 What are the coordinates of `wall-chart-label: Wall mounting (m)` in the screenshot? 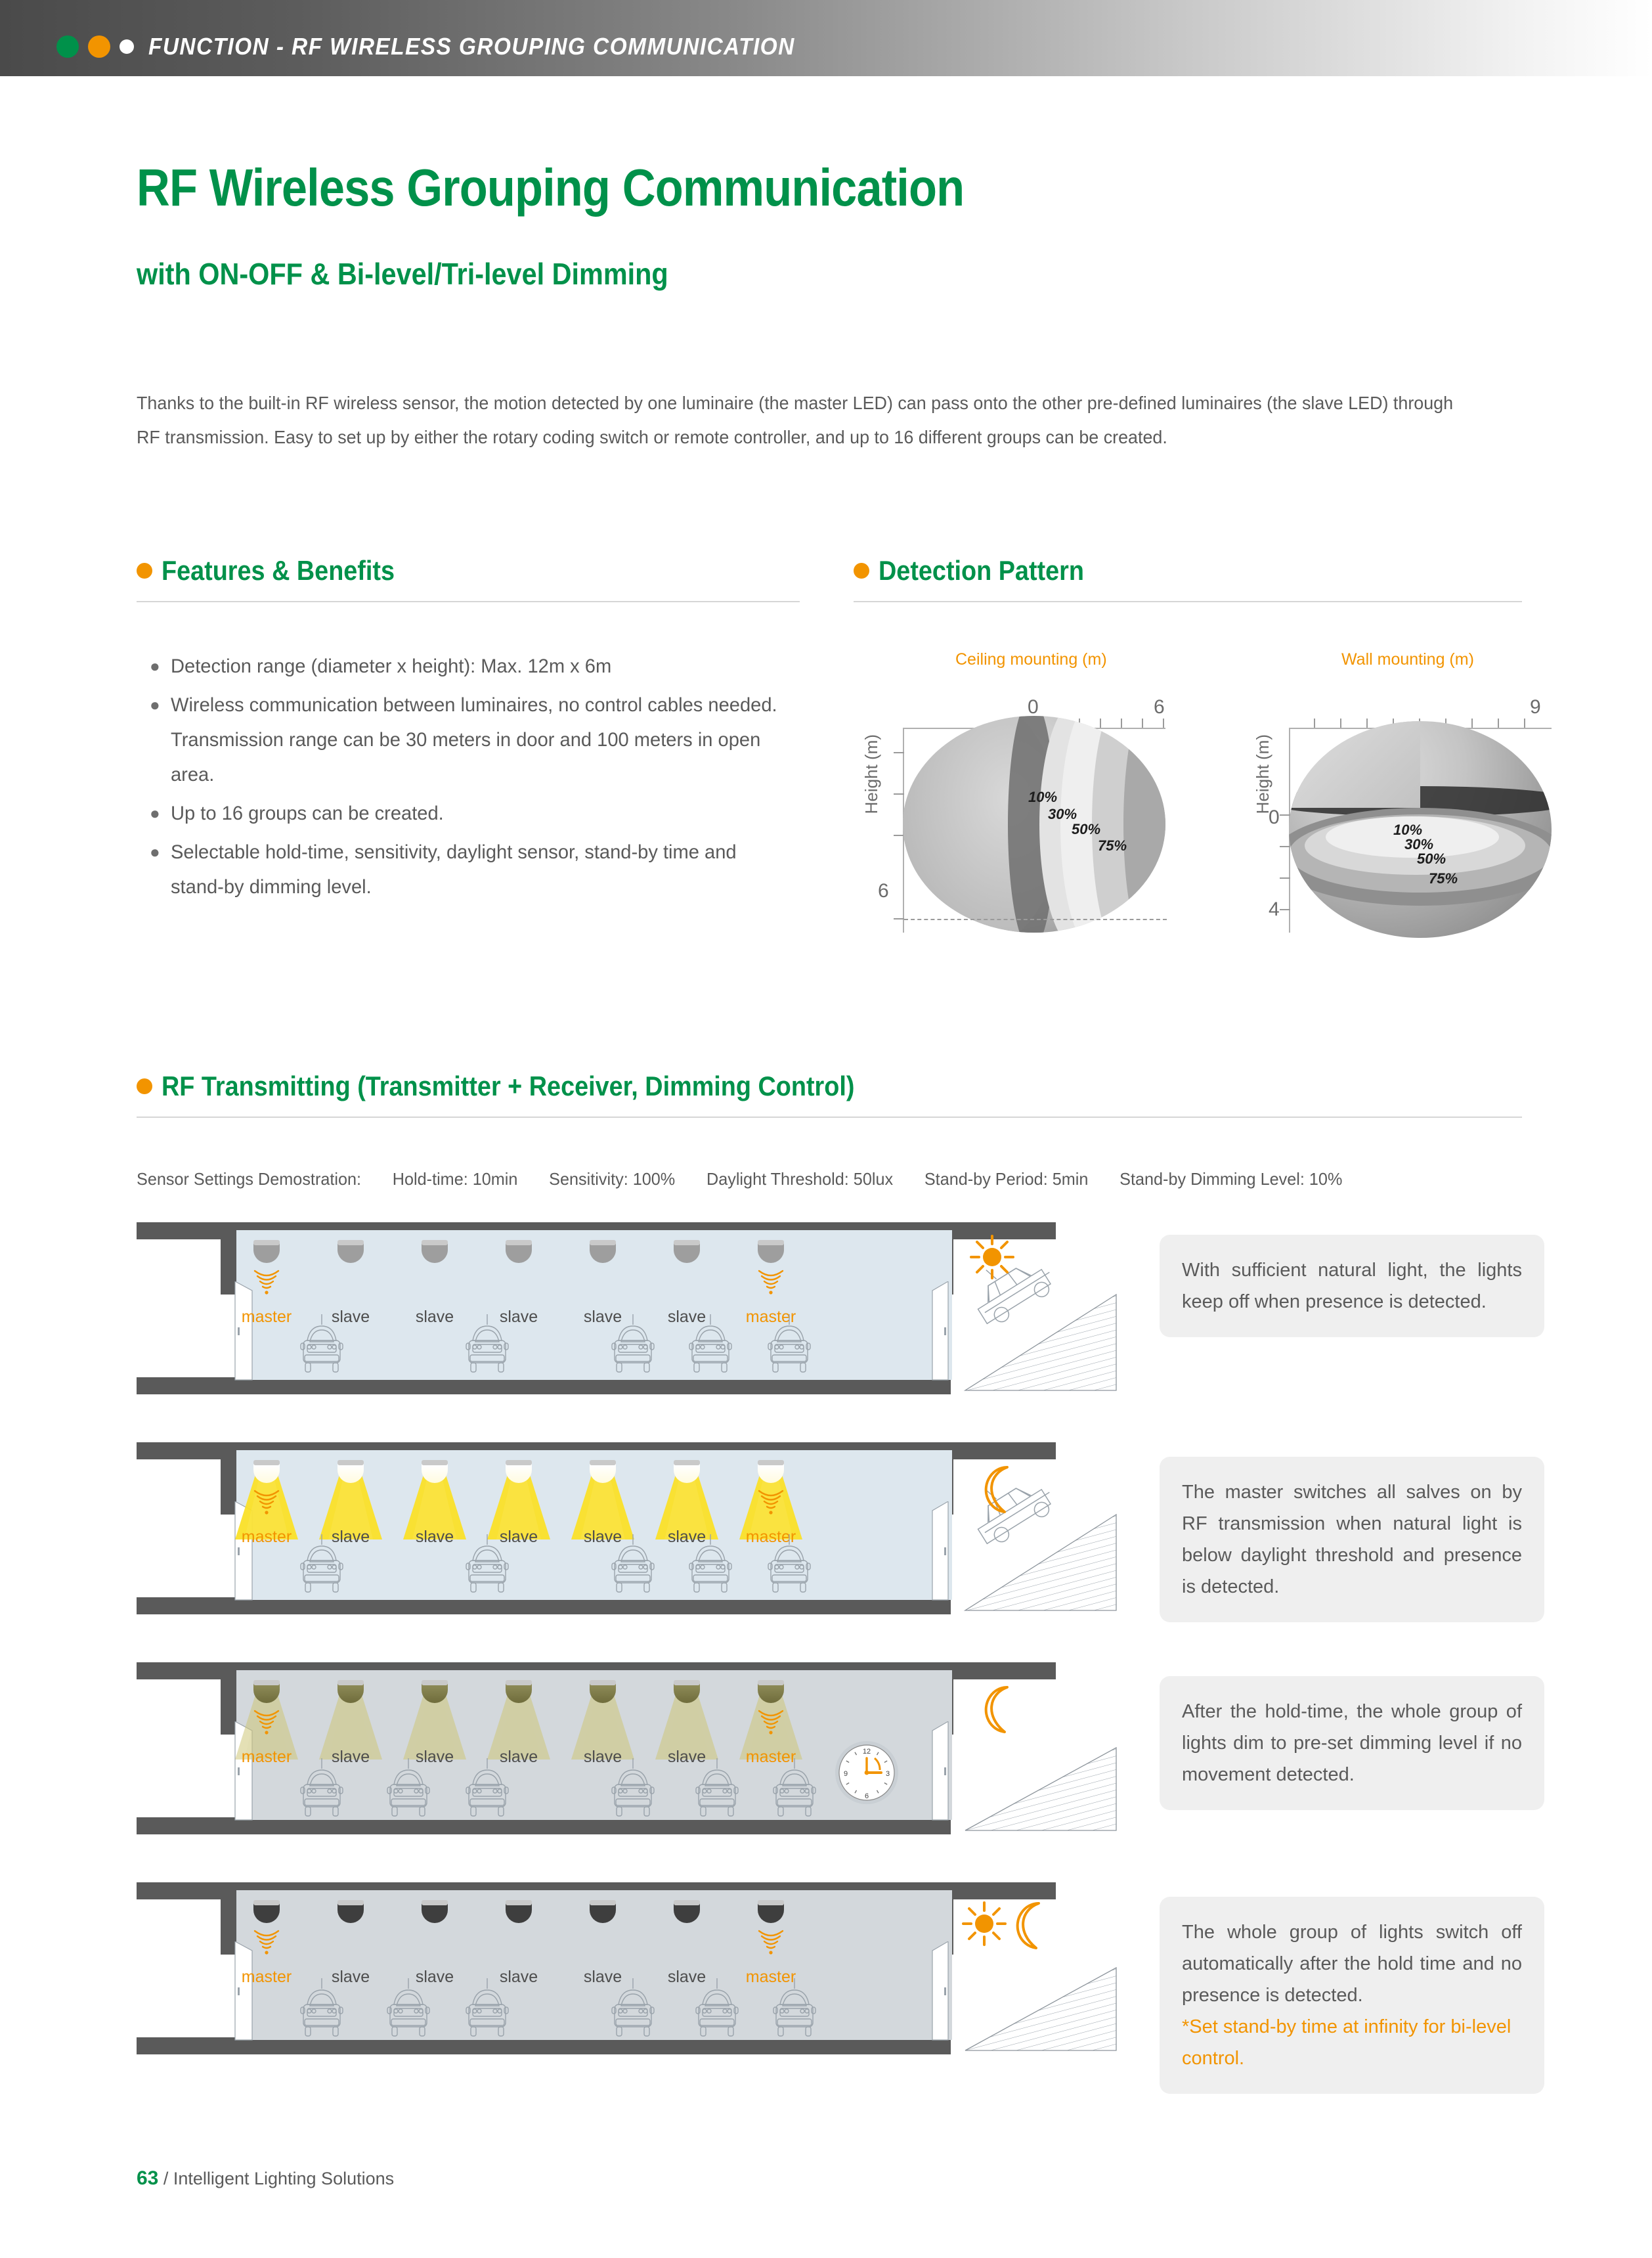 It's located at (1408, 659).